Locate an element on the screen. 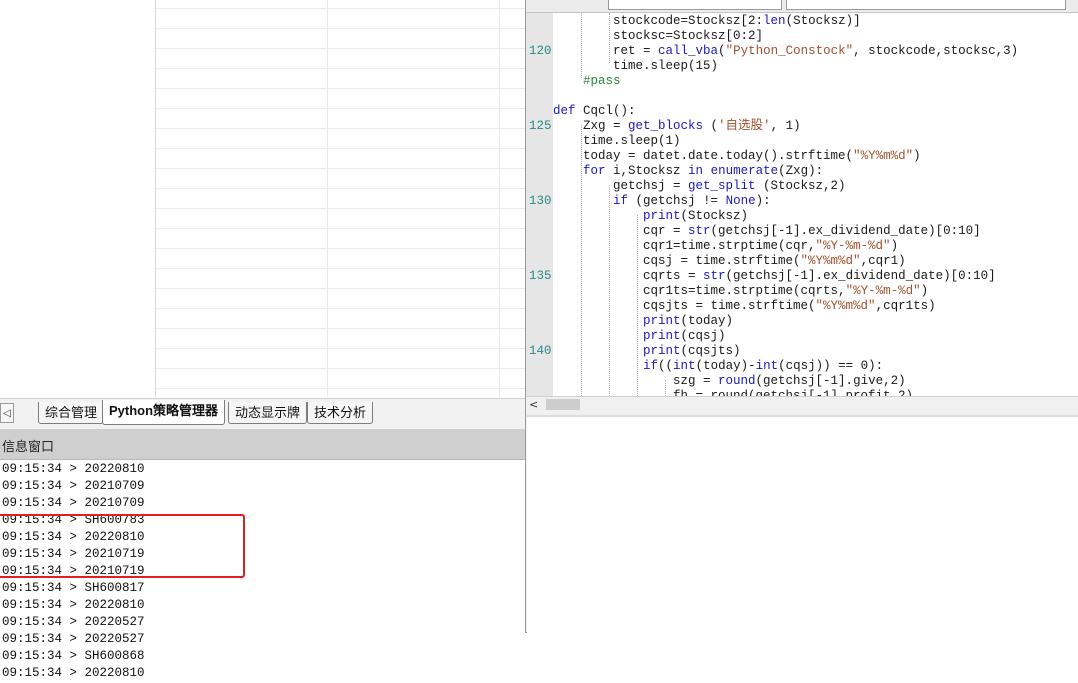 The height and width of the screenshot is (683, 1078). info-window-title: 信息窗口 is located at coordinates (28, 446).